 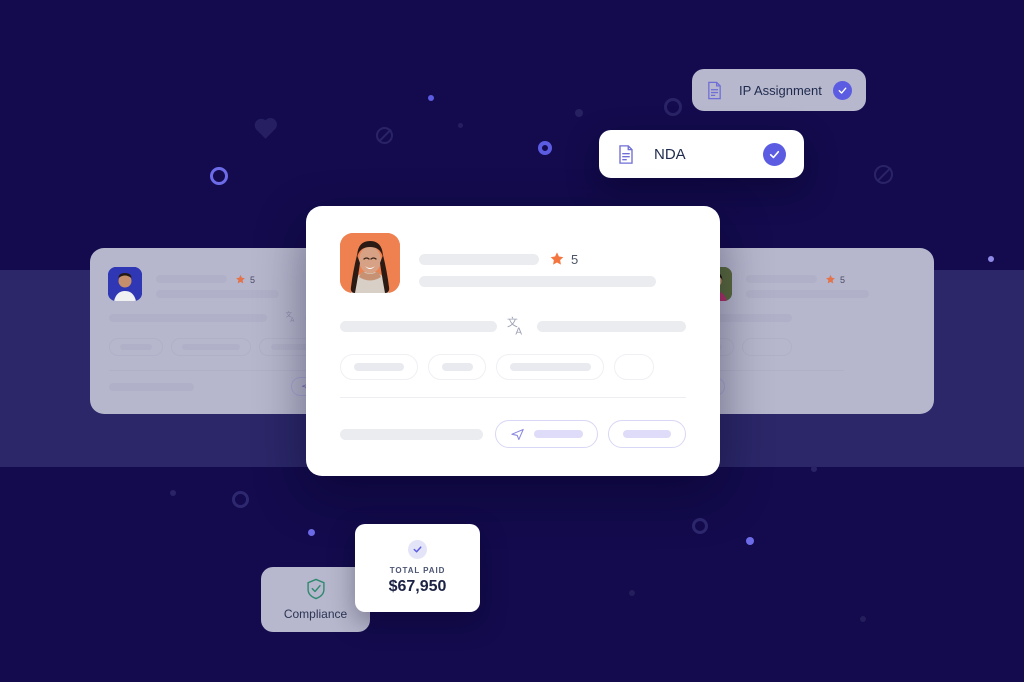 What do you see at coordinates (670, 154) in the screenshot?
I see `document-label: NDA` at bounding box center [670, 154].